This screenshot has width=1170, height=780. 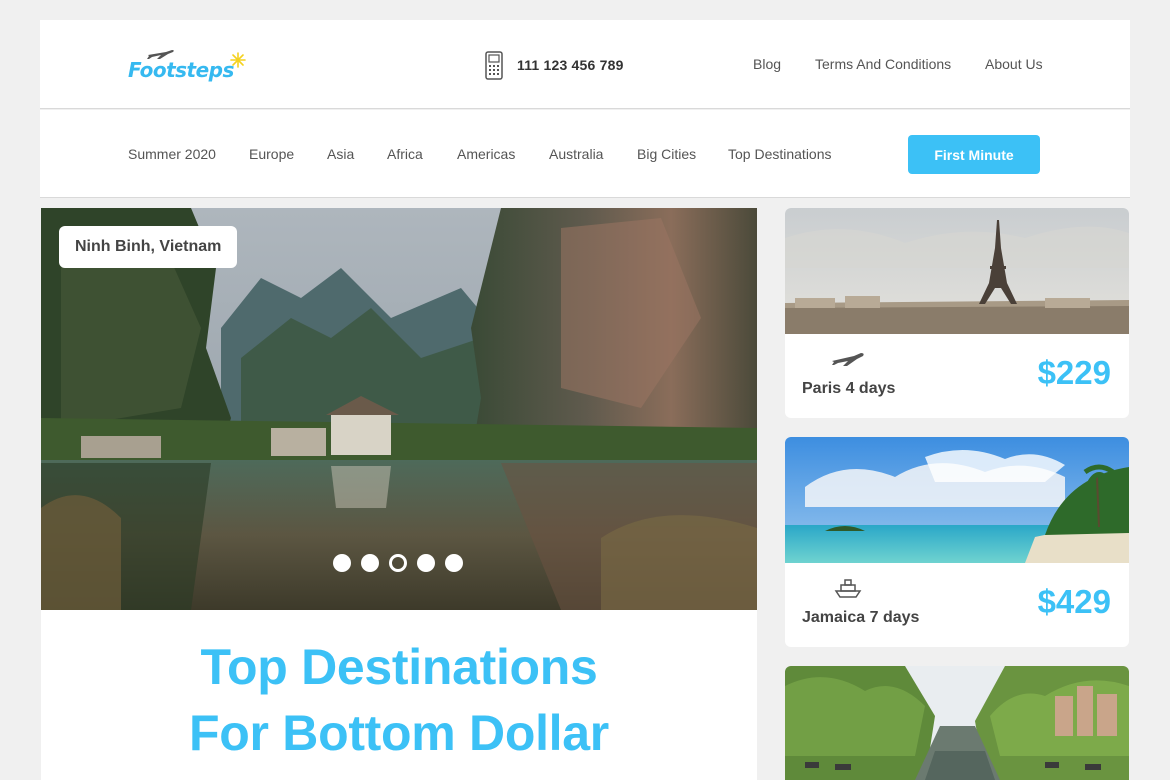 What do you see at coordinates (1074, 601) in the screenshot?
I see `deal-price: $429` at bounding box center [1074, 601].